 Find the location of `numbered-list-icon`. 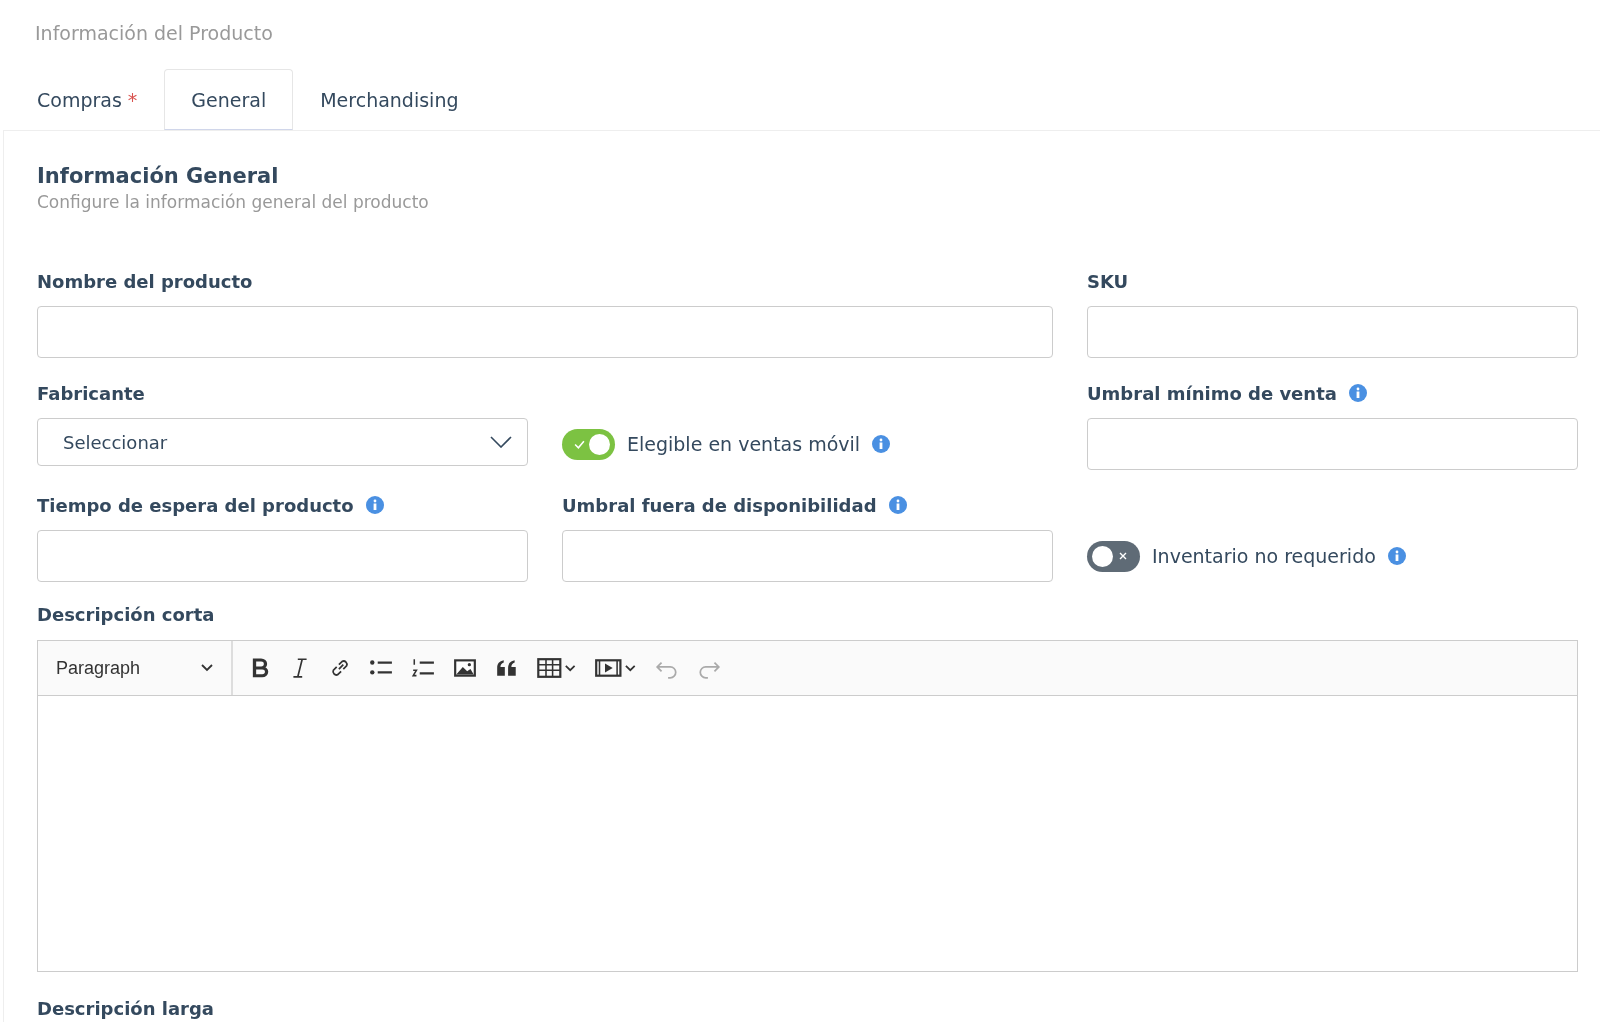

numbered-list-icon is located at coordinates (423, 668).